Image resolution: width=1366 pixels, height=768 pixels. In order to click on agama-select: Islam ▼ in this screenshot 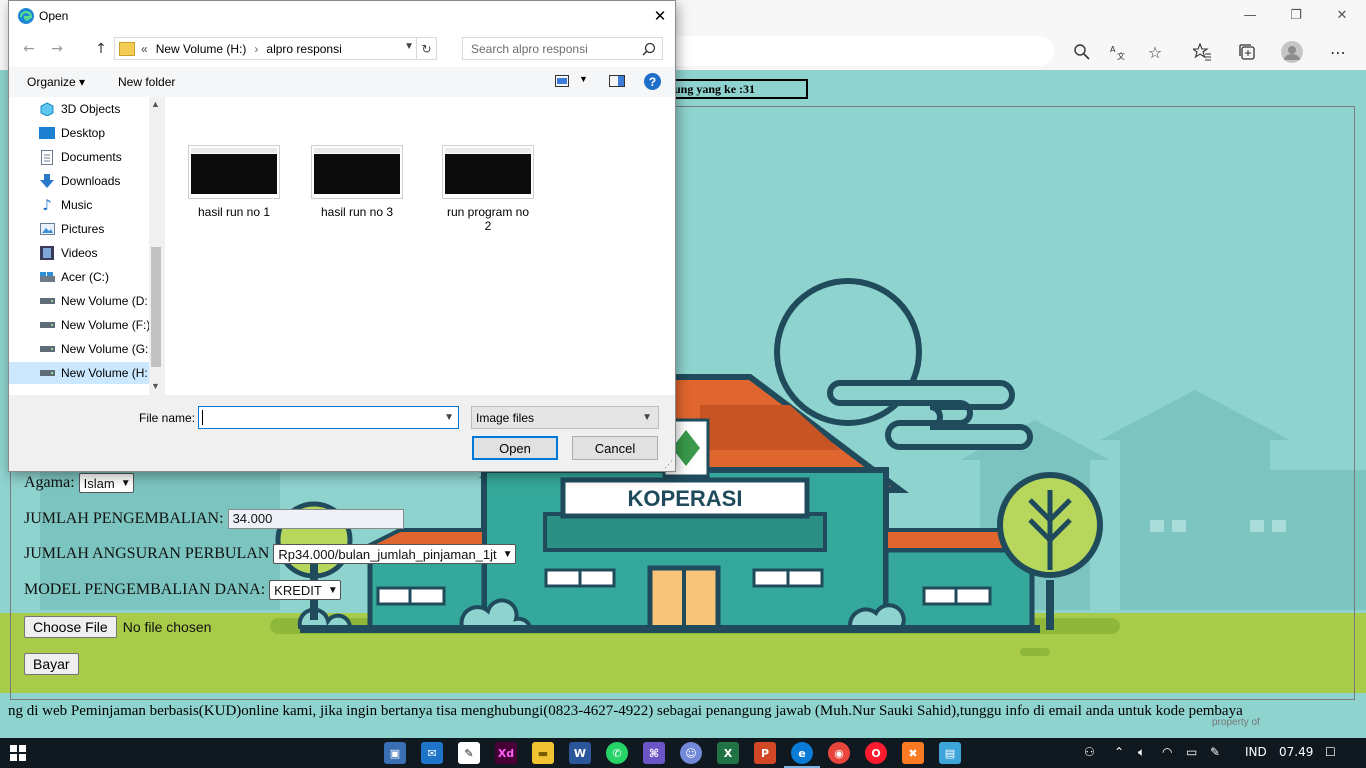, I will do `click(106, 483)`.